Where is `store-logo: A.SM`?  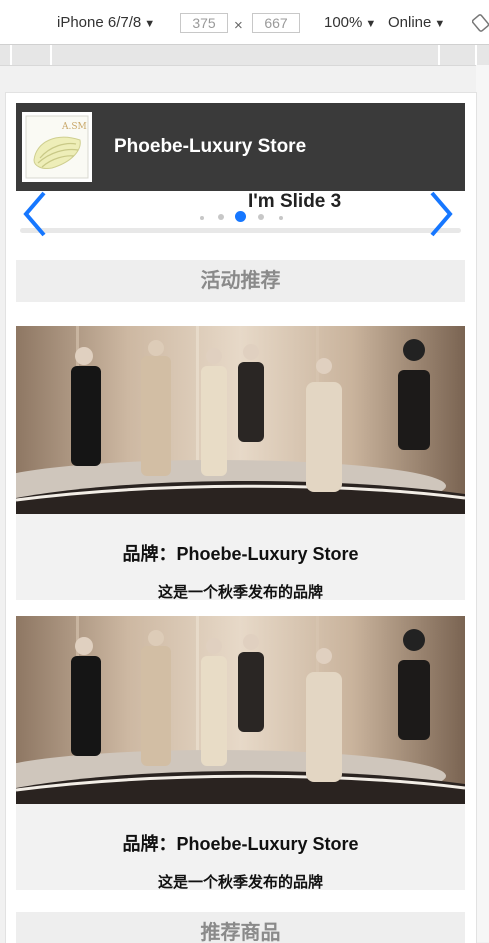 store-logo: A.SM is located at coordinates (57, 147).